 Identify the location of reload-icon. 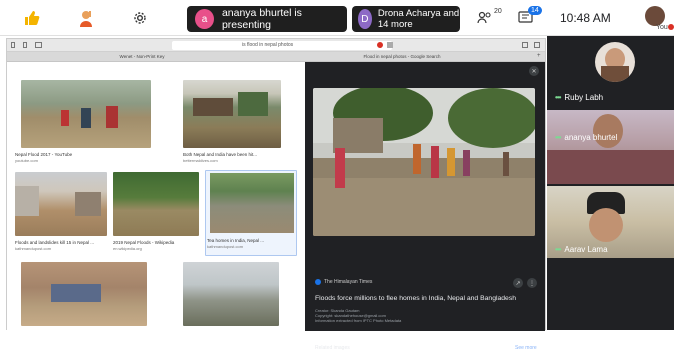
(390, 45).